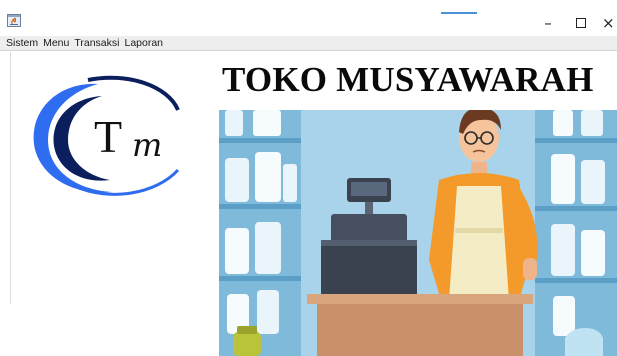 This screenshot has height=356, width=617. I want to click on title-accent-line, so click(459, 13).